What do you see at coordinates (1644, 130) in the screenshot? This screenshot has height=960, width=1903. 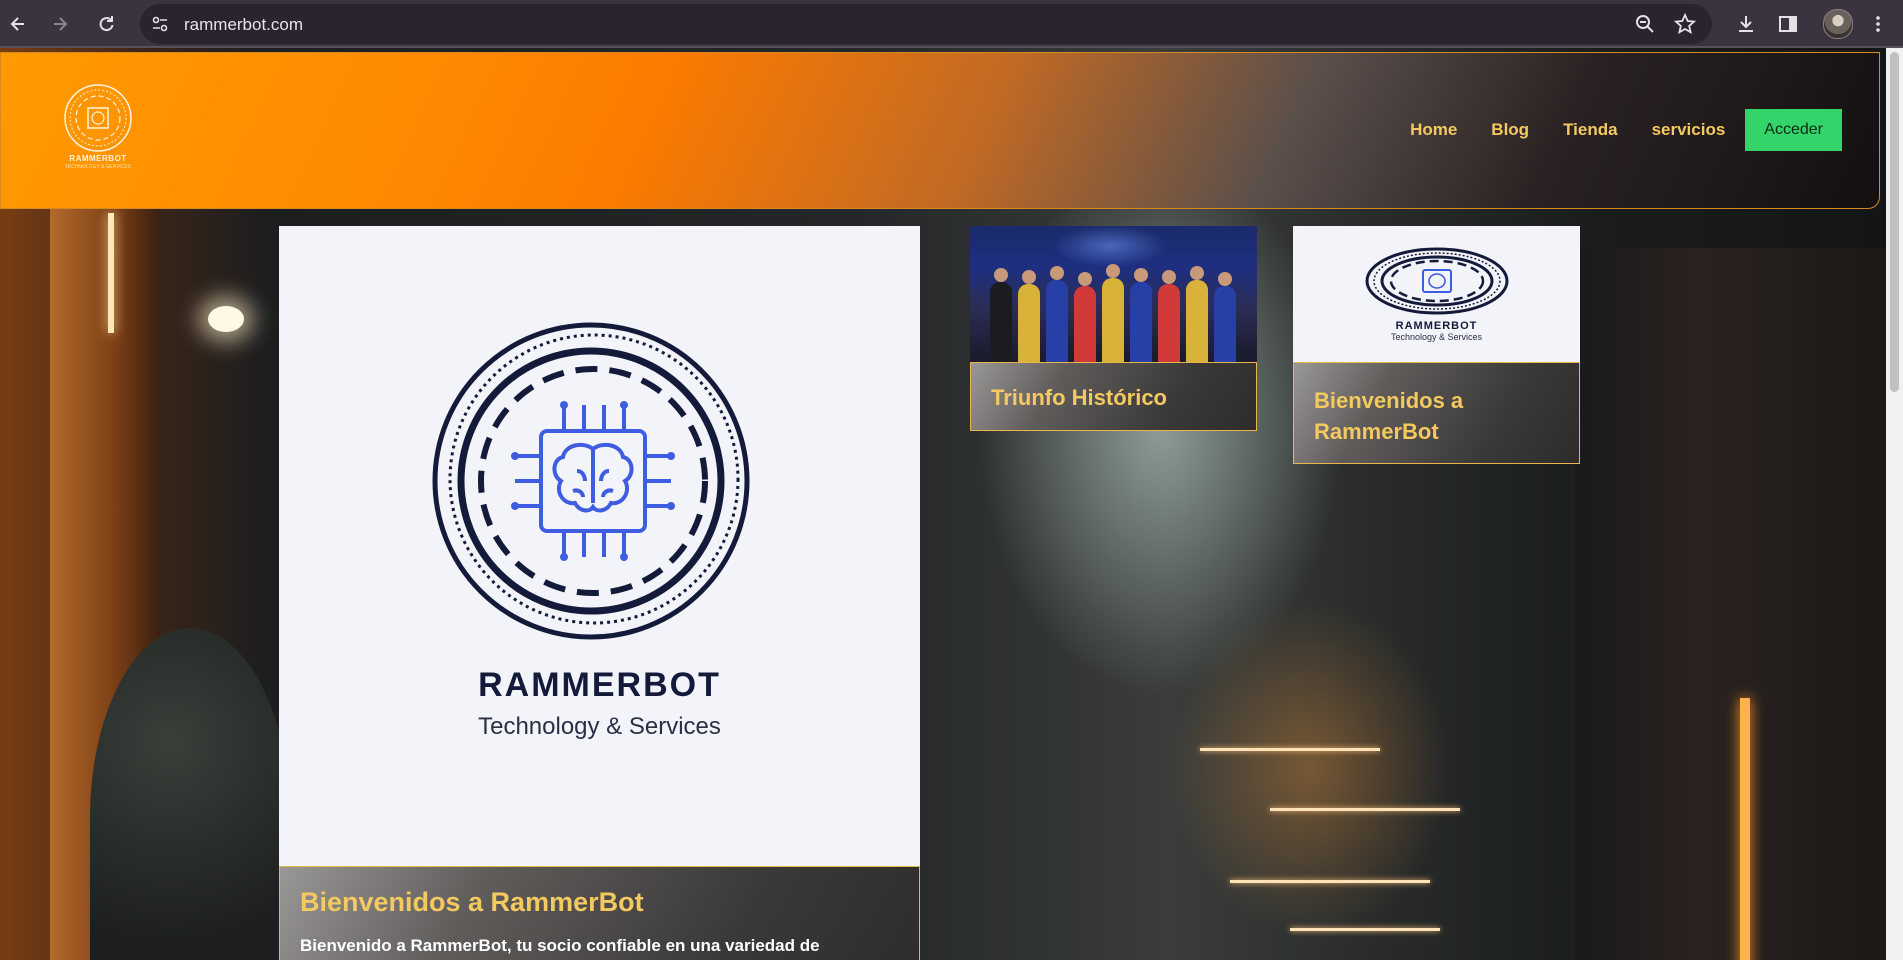 I see `main-nav: Home Blog Tienda servicios Acceder` at bounding box center [1644, 130].